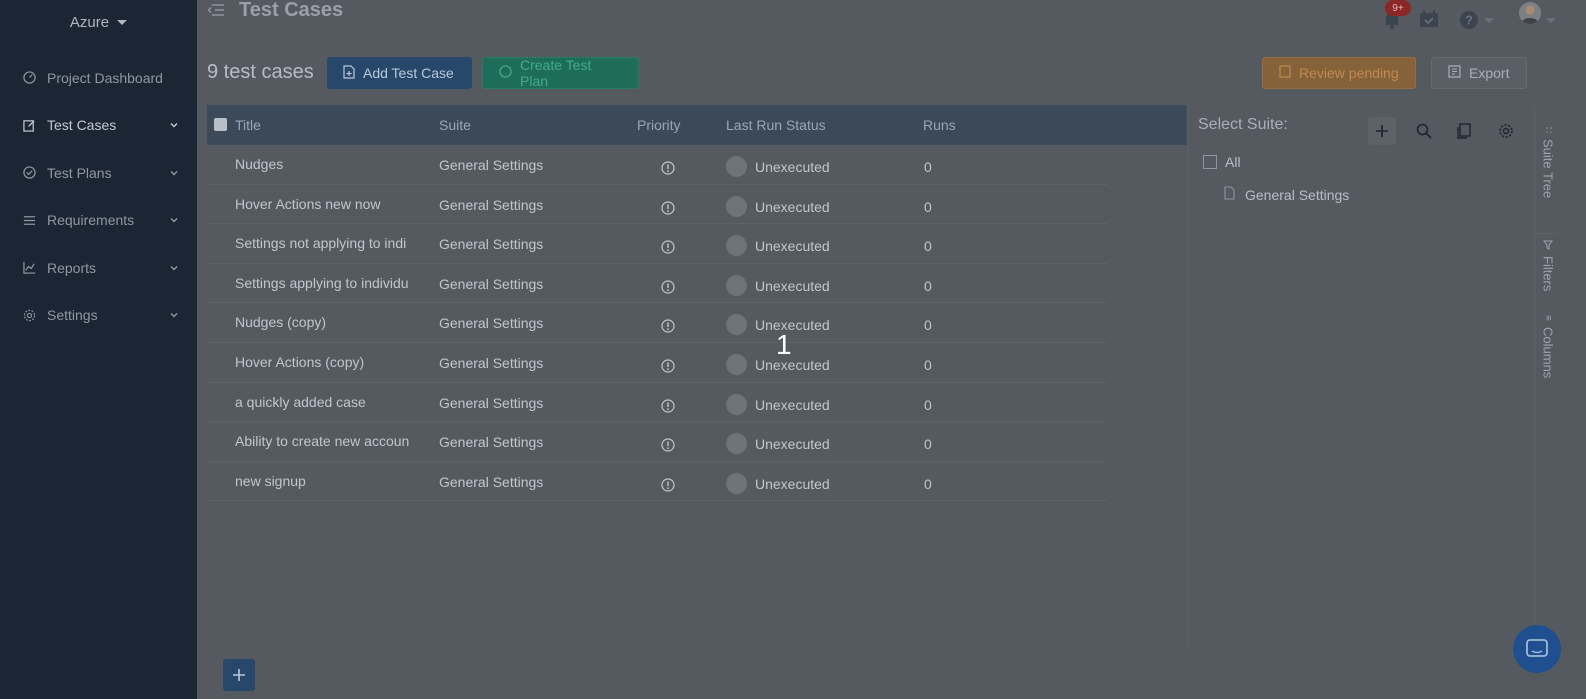 The width and height of the screenshot is (1586, 699). What do you see at coordinates (29, 220) in the screenshot?
I see `list-icon` at bounding box center [29, 220].